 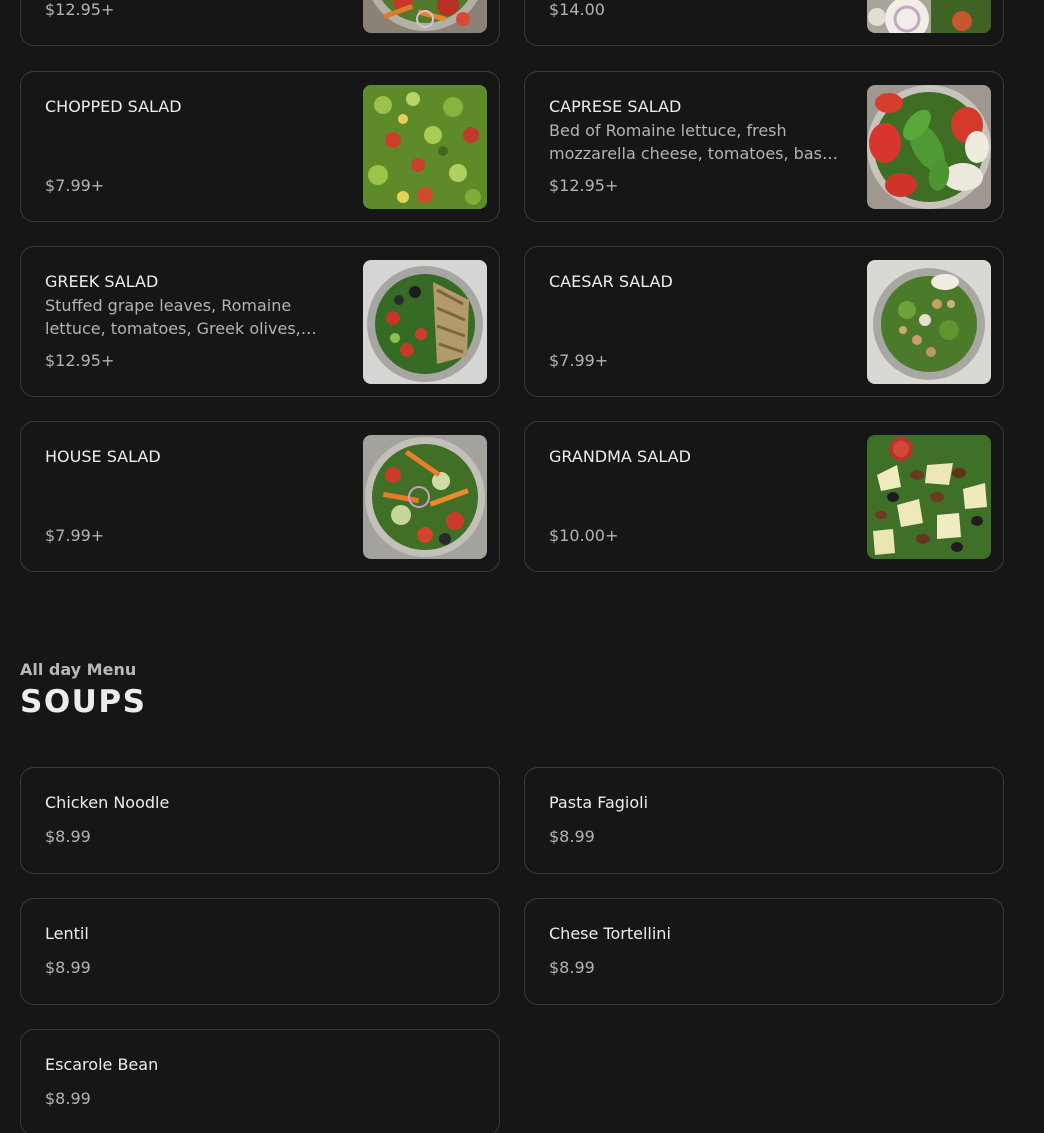 What do you see at coordinates (764, 321) in the screenshot?
I see `menu-item-card: CAESAR SALAD $7.99+` at bounding box center [764, 321].